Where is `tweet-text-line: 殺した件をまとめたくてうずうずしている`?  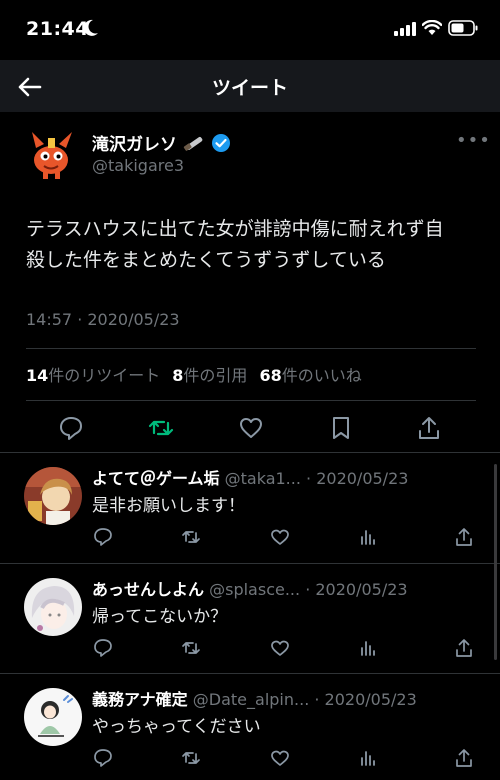 tweet-text-line: 殺した件をまとめたくてうずうずしている is located at coordinates (206, 260).